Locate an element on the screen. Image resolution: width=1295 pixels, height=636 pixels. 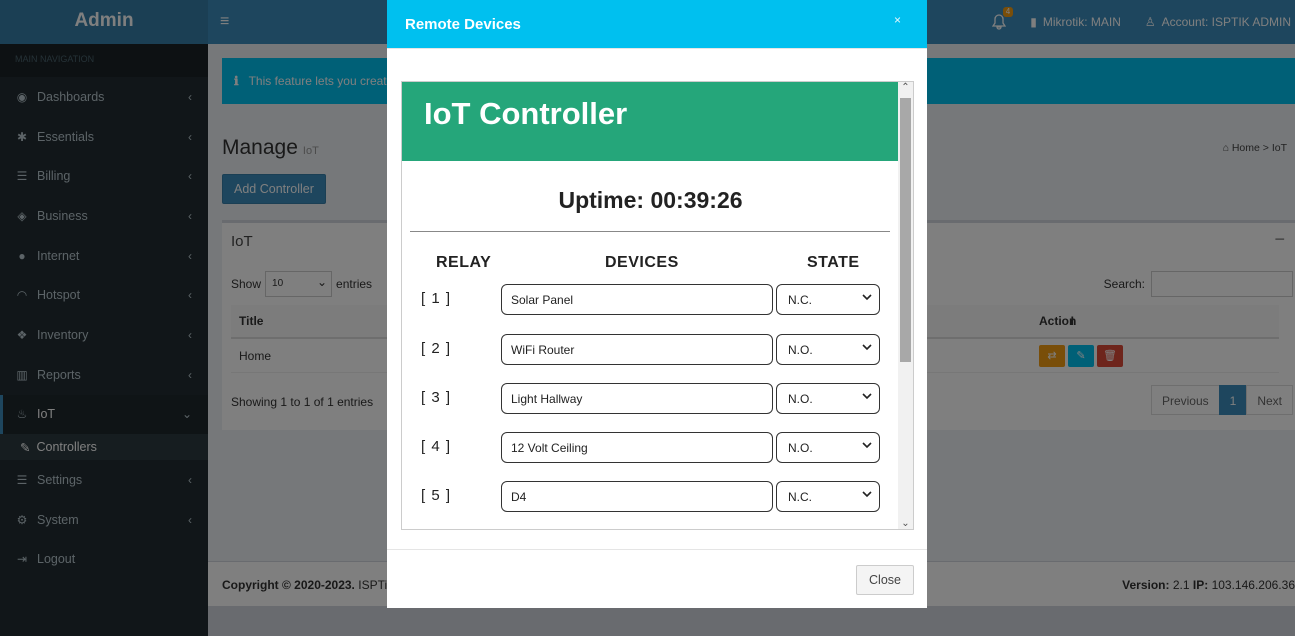
relay-number: [ 4 ] is located at coordinates (436, 446).